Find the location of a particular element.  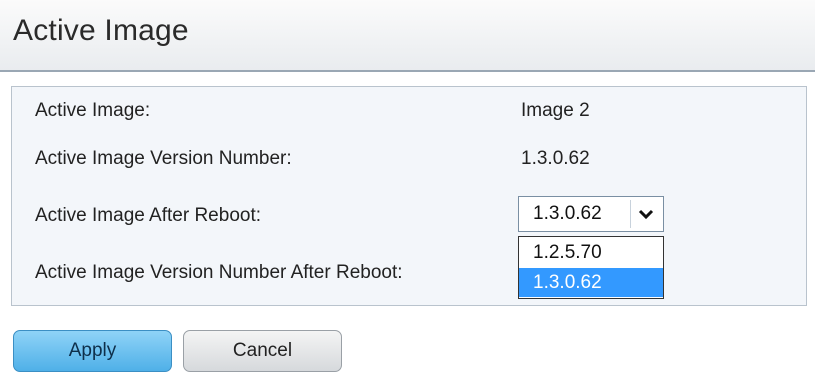

dropdown-option: 1.2.5.70 is located at coordinates (591, 252).